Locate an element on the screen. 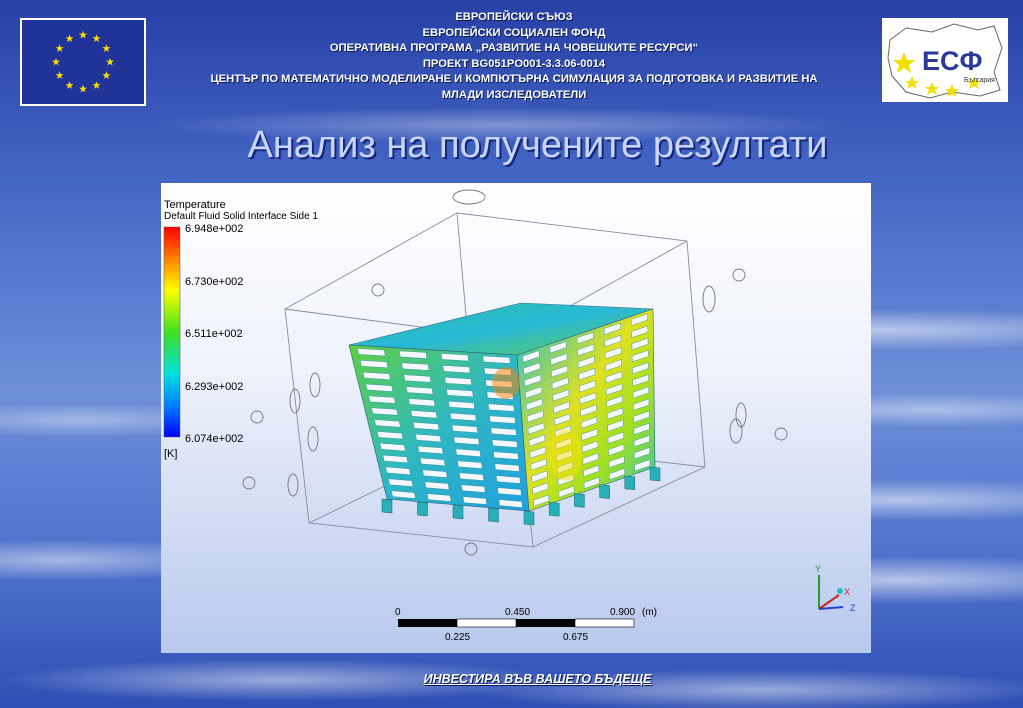 The width and height of the screenshot is (1023, 708). esf-logo: ЕСФ България is located at coordinates (945, 60).